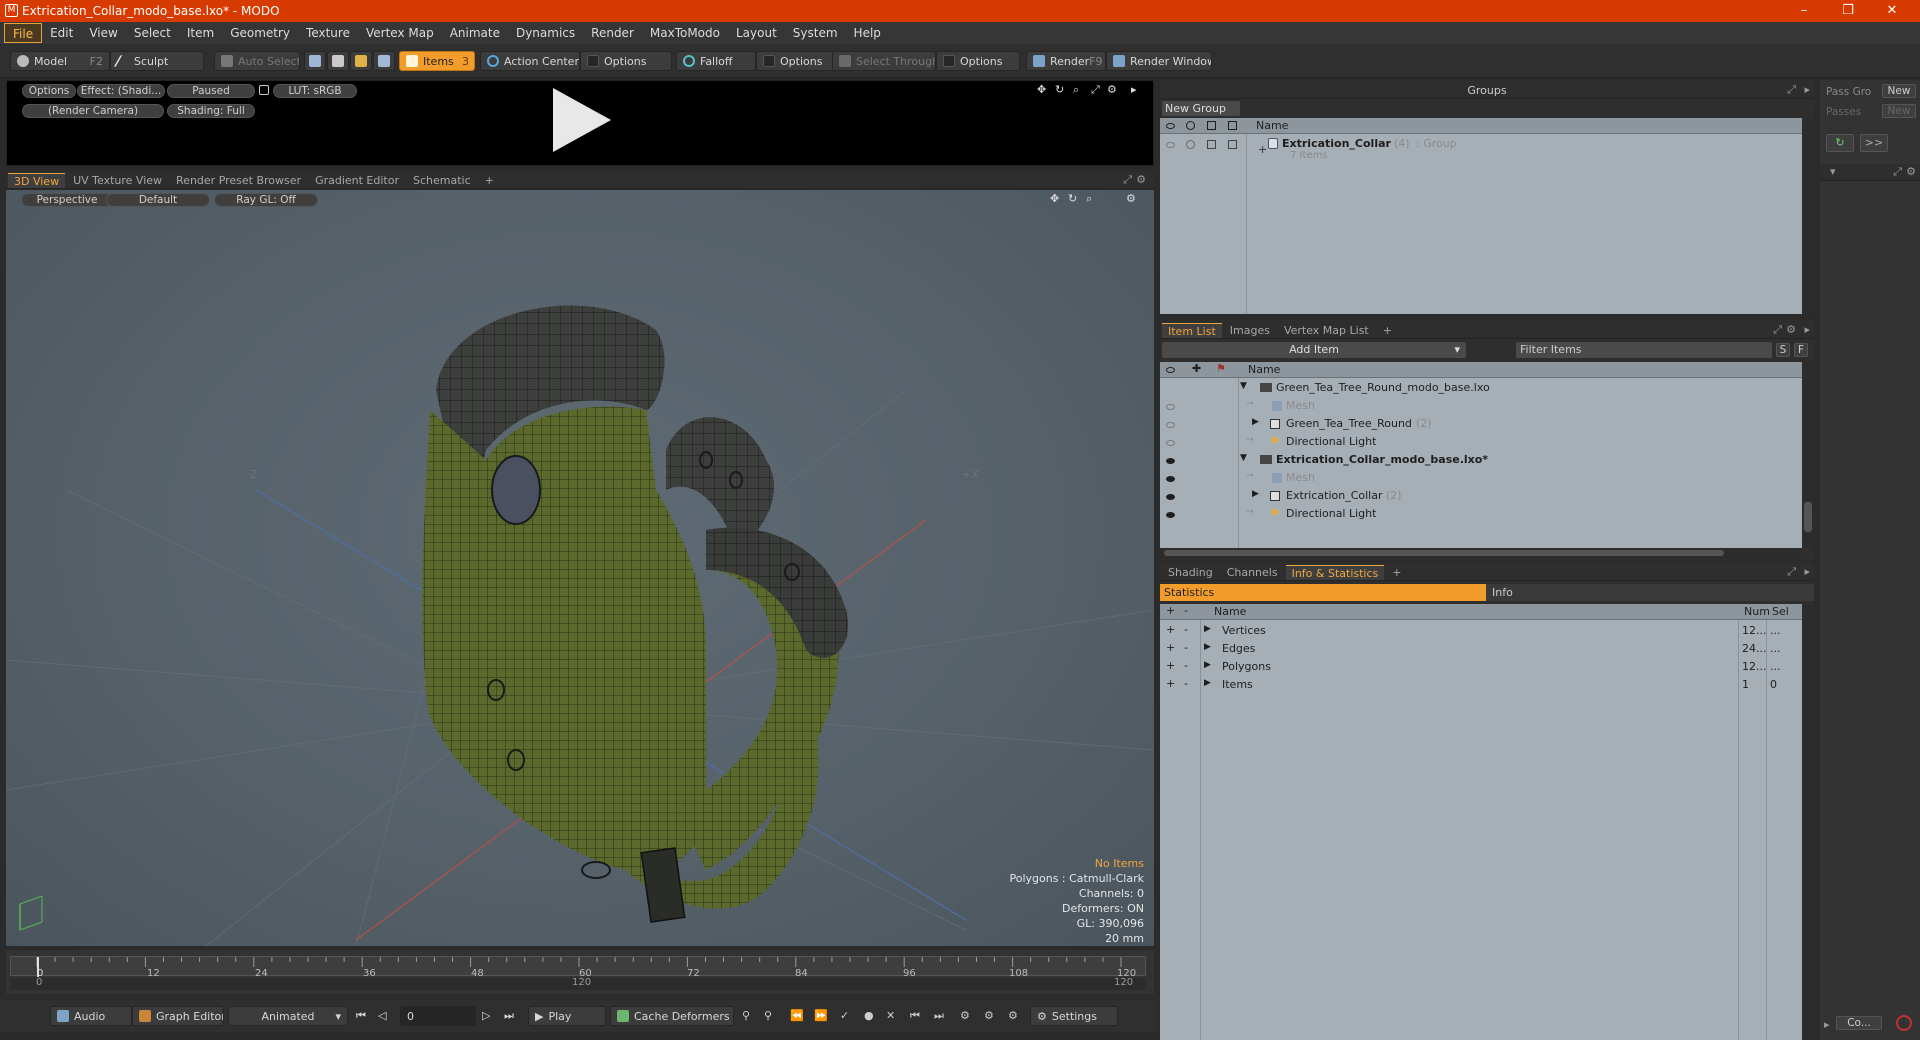 The height and width of the screenshot is (1040, 1920). What do you see at coordinates (796, 61) in the screenshot?
I see `falloff-options-button: Options` at bounding box center [796, 61].